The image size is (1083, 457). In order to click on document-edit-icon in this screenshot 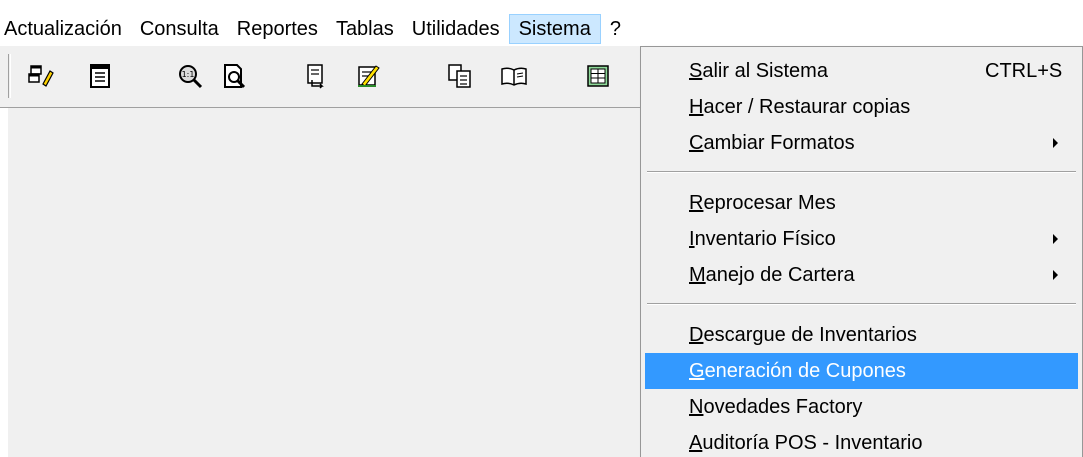, I will do `click(369, 76)`.